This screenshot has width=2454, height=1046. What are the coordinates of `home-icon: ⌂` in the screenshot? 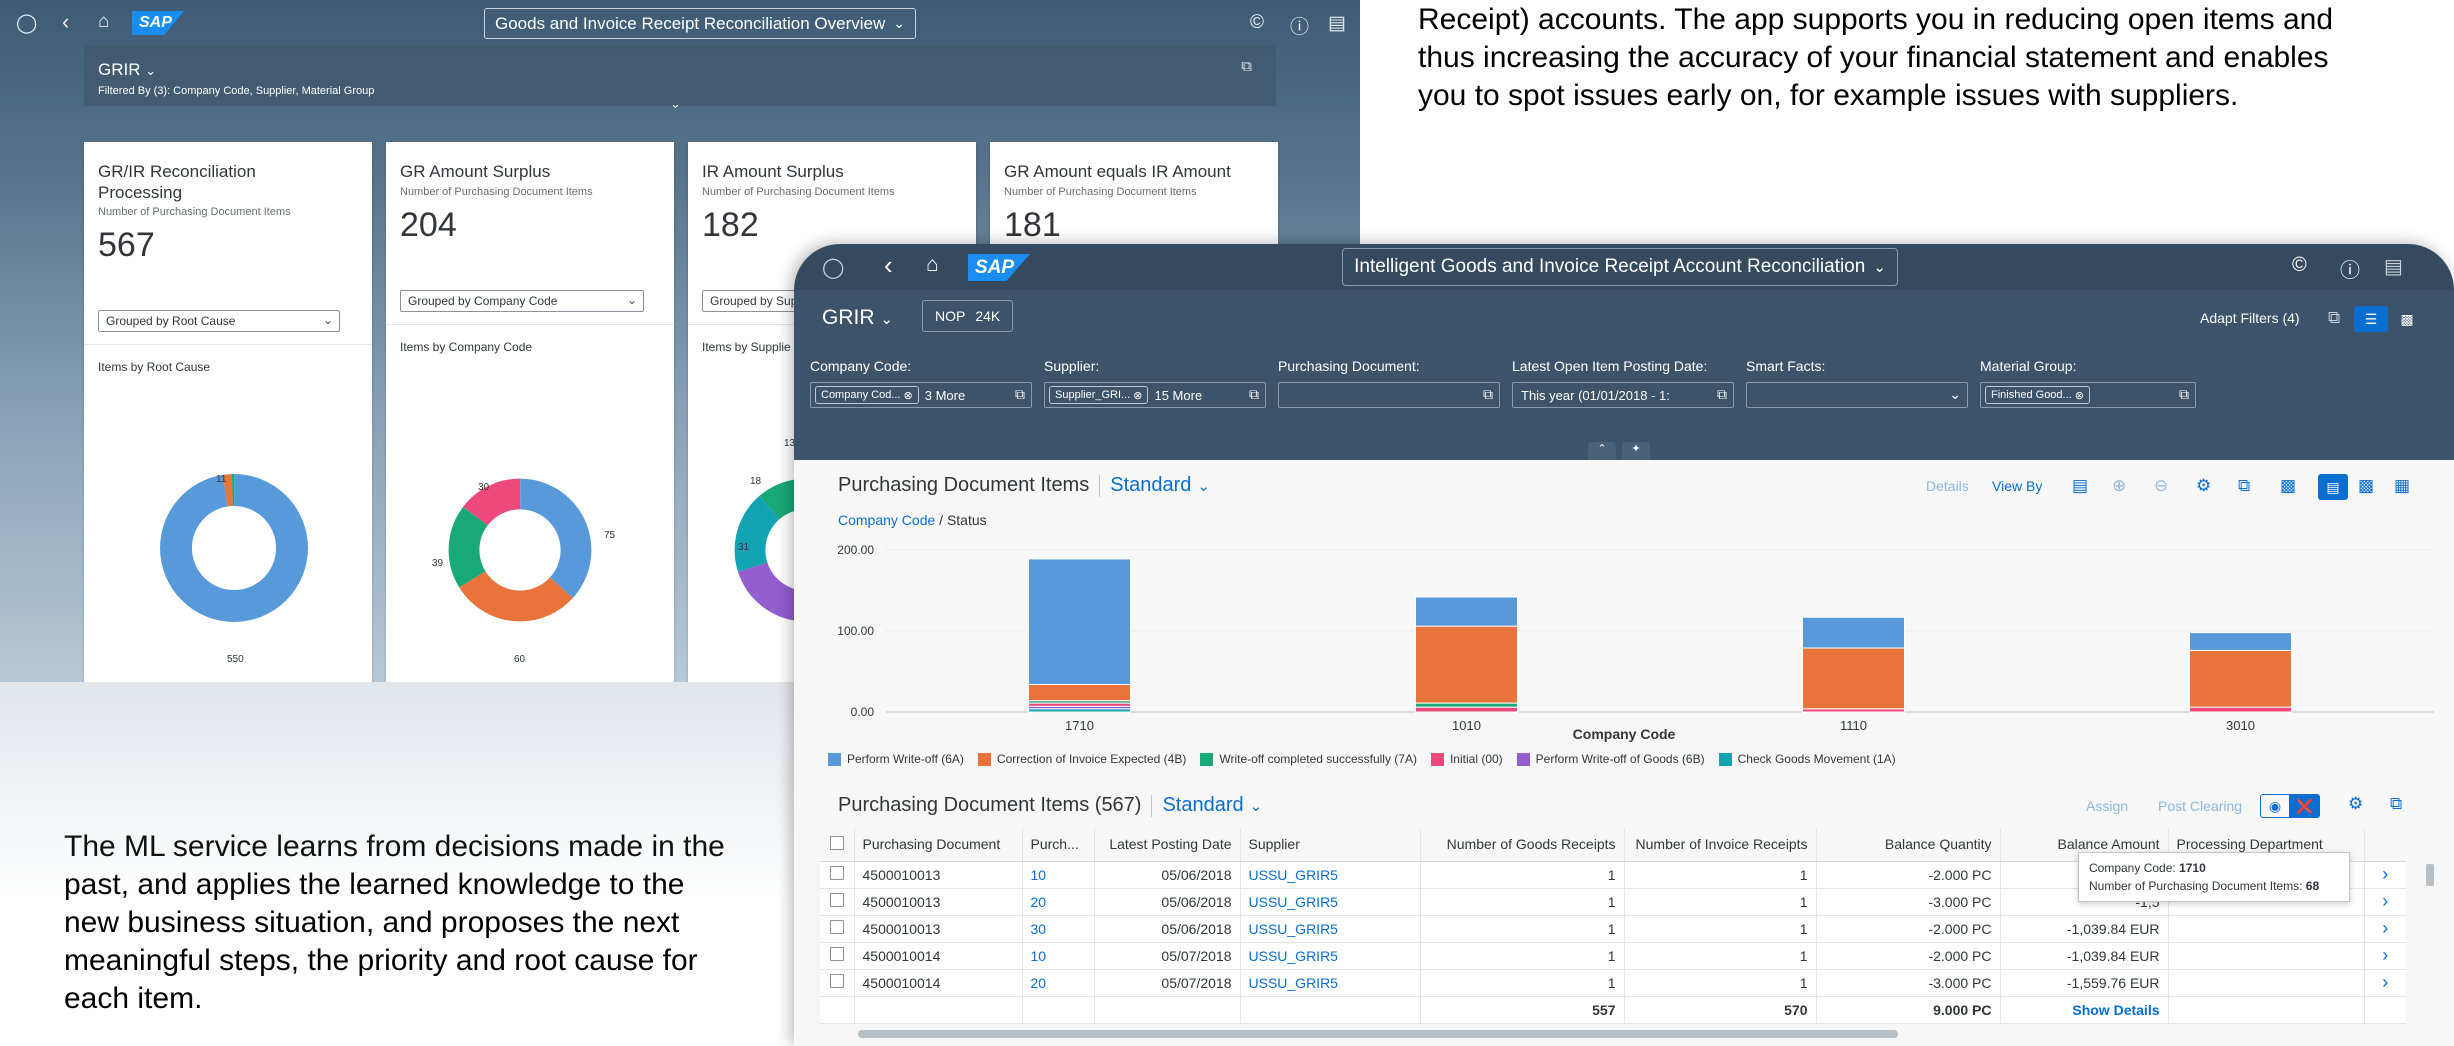 It's located at (932, 265).